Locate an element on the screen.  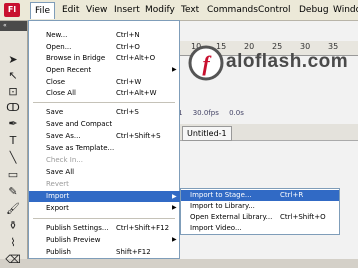
rectangle-tool-icon: ▭ is located at coordinates (13, 175).